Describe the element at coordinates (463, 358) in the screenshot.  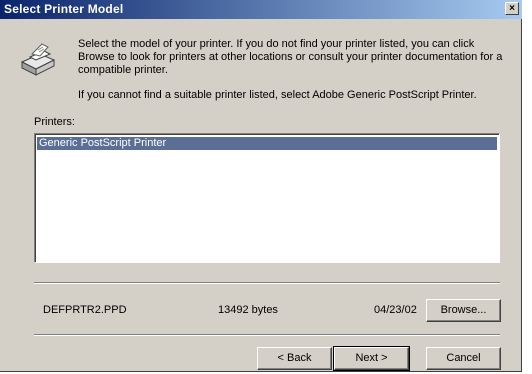
I see `cancel-button: Cancel` at that location.